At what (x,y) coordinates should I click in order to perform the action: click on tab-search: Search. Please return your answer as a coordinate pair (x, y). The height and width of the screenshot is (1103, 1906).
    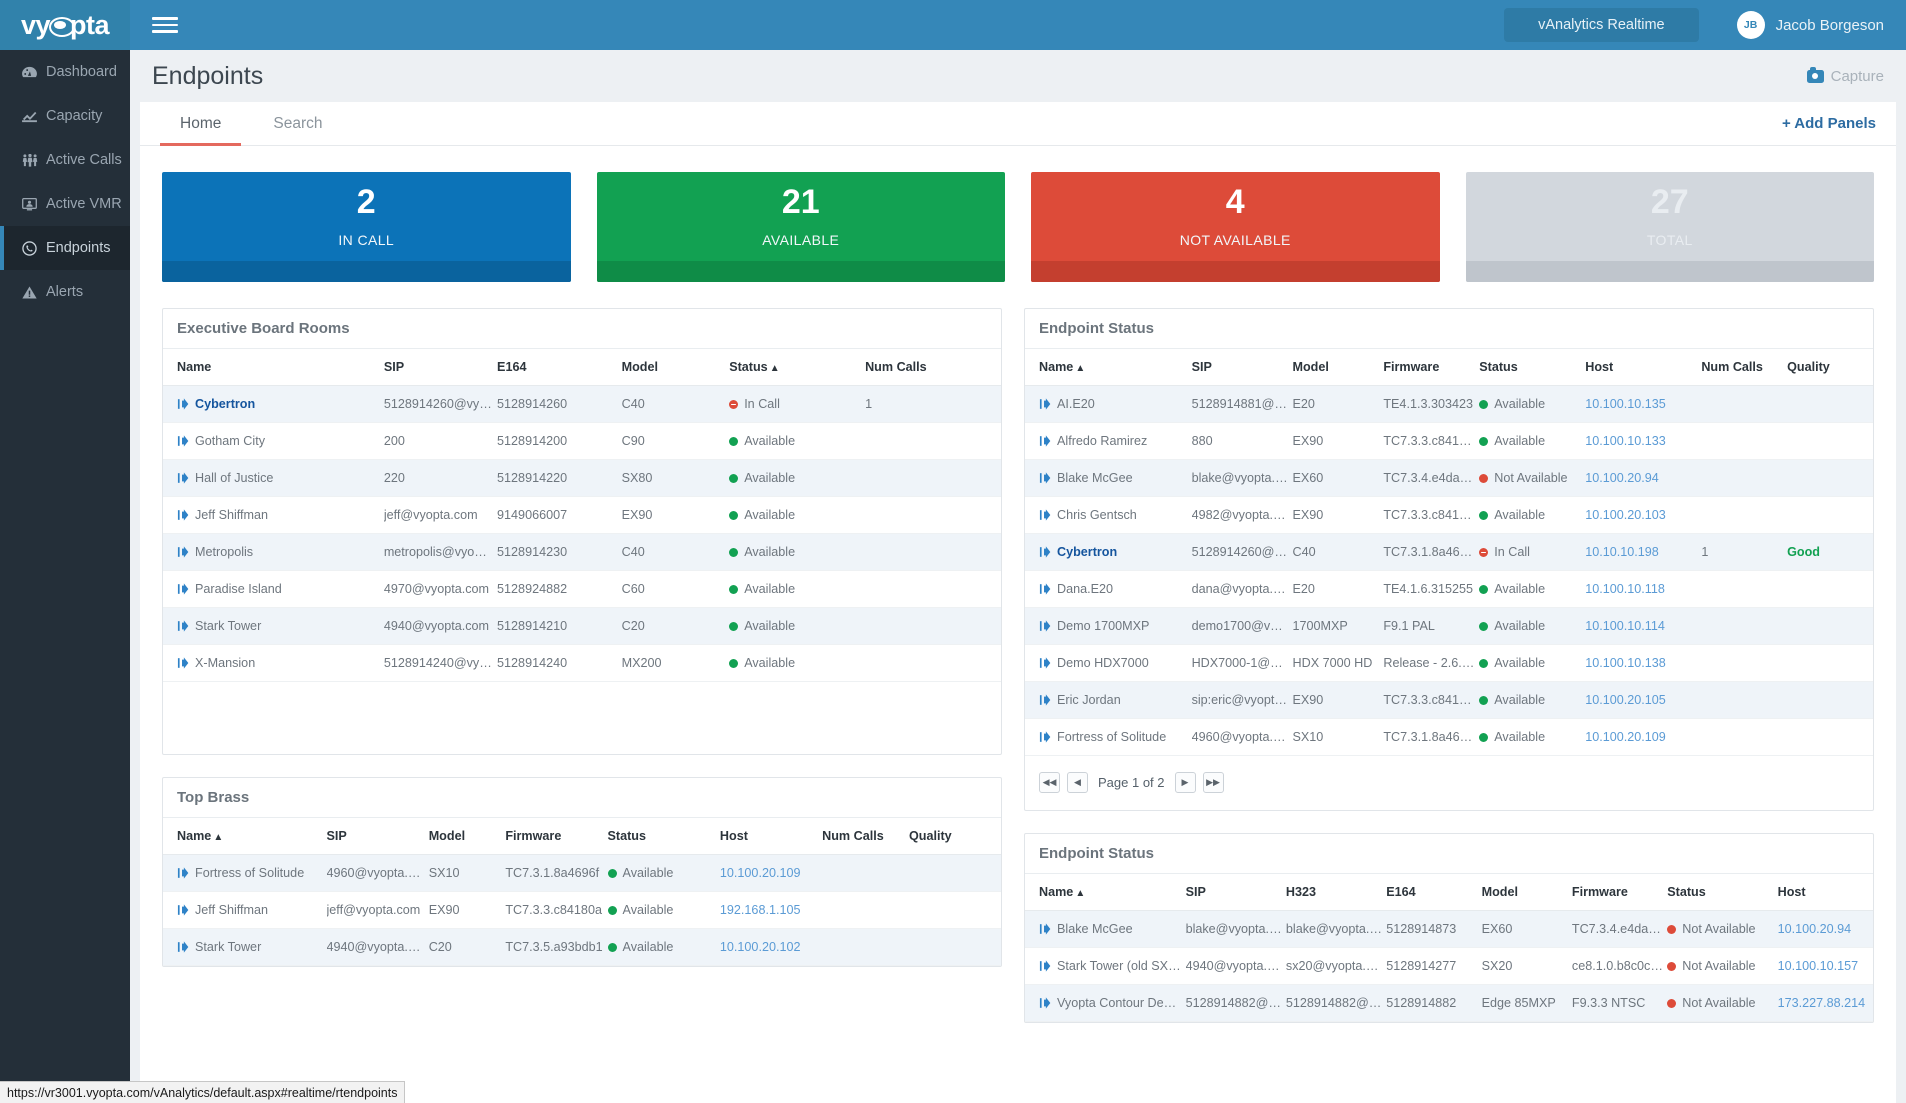
    Looking at the image, I should click on (297, 123).